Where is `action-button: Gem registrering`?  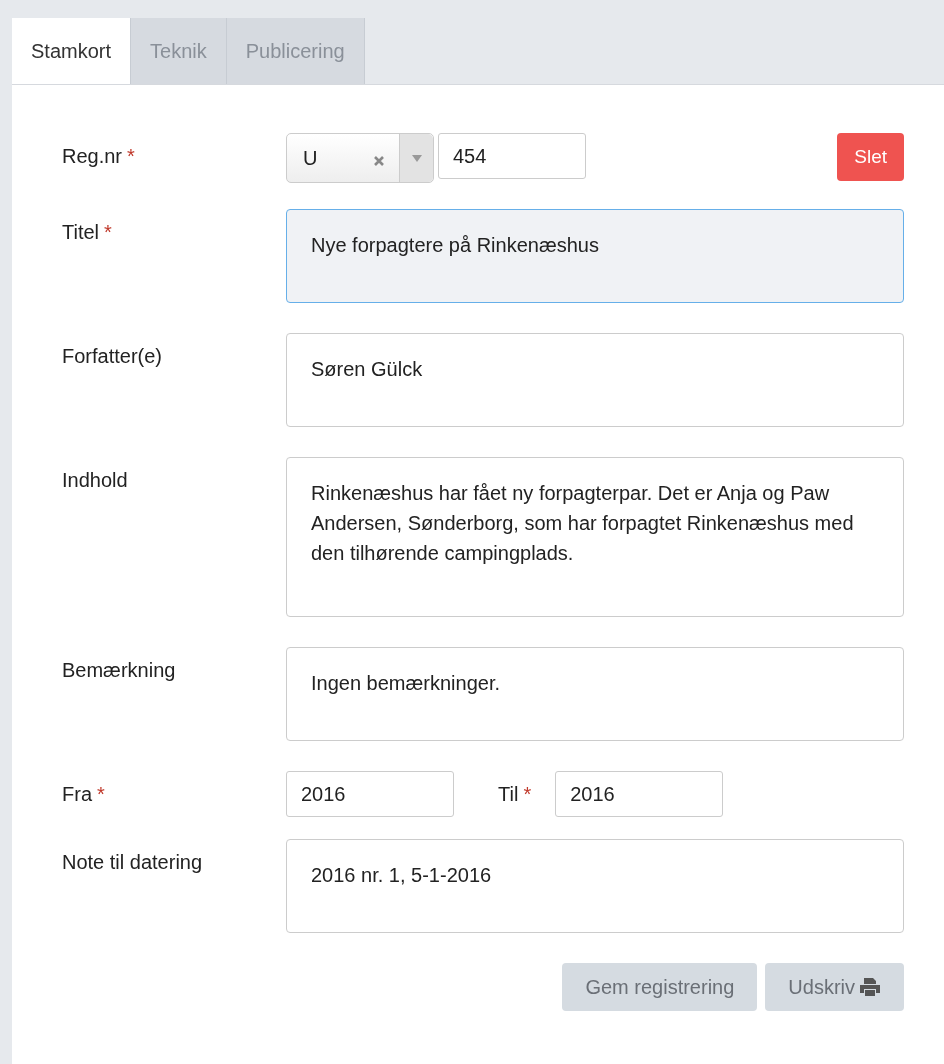
action-button: Gem registrering is located at coordinates (660, 987).